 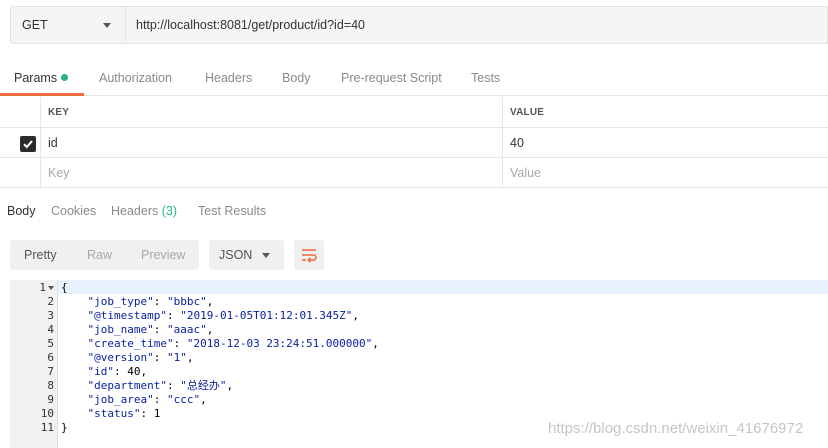 What do you see at coordinates (68, 25) in the screenshot?
I see `method-select: GET` at bounding box center [68, 25].